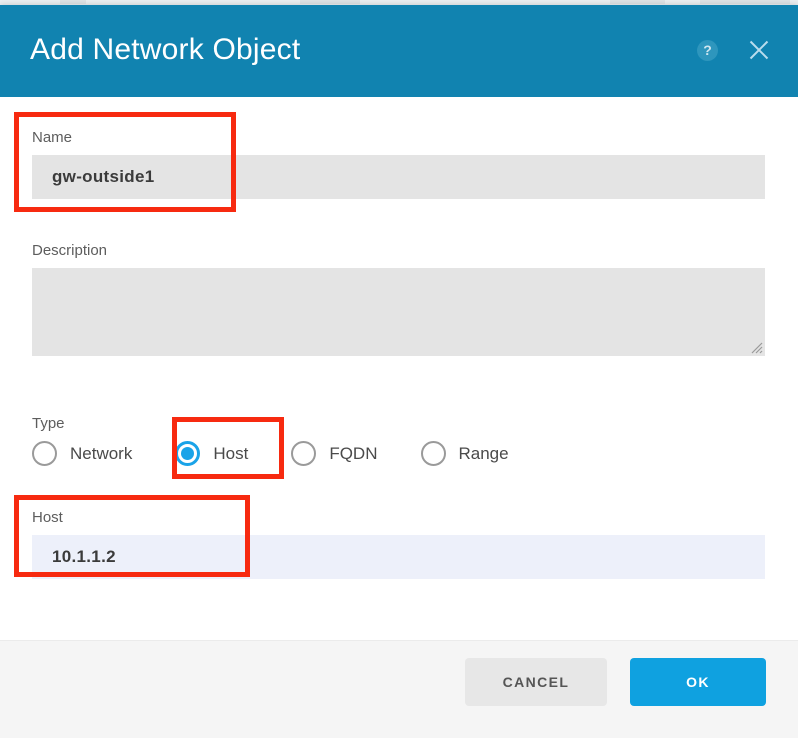  I want to click on name-field-group: Name, so click(398, 164).